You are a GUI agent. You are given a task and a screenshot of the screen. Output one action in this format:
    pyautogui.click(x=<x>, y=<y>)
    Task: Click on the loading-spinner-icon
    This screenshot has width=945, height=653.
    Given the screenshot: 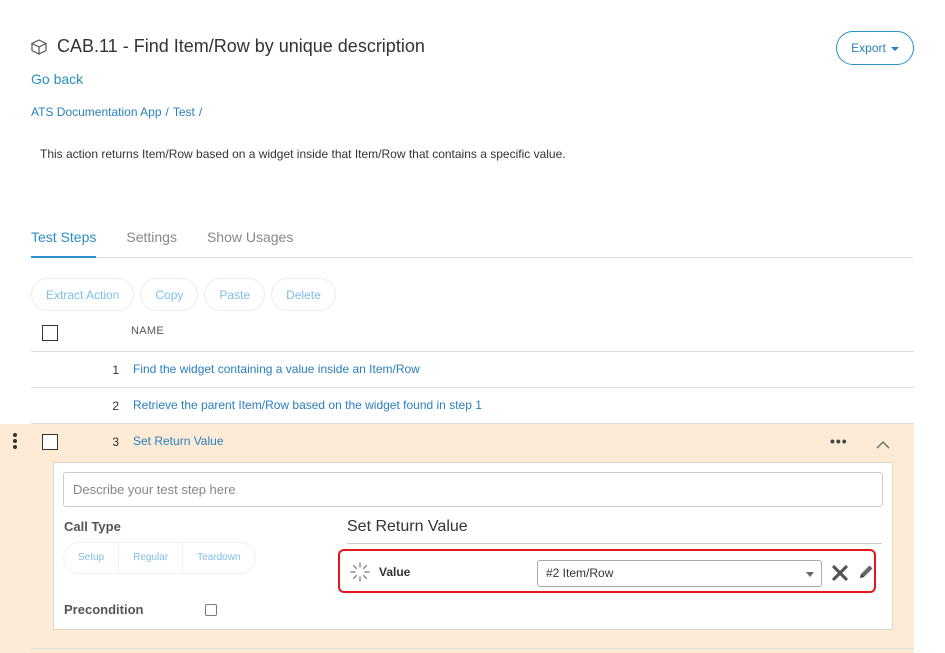 What is the action you would take?
    pyautogui.click(x=360, y=572)
    